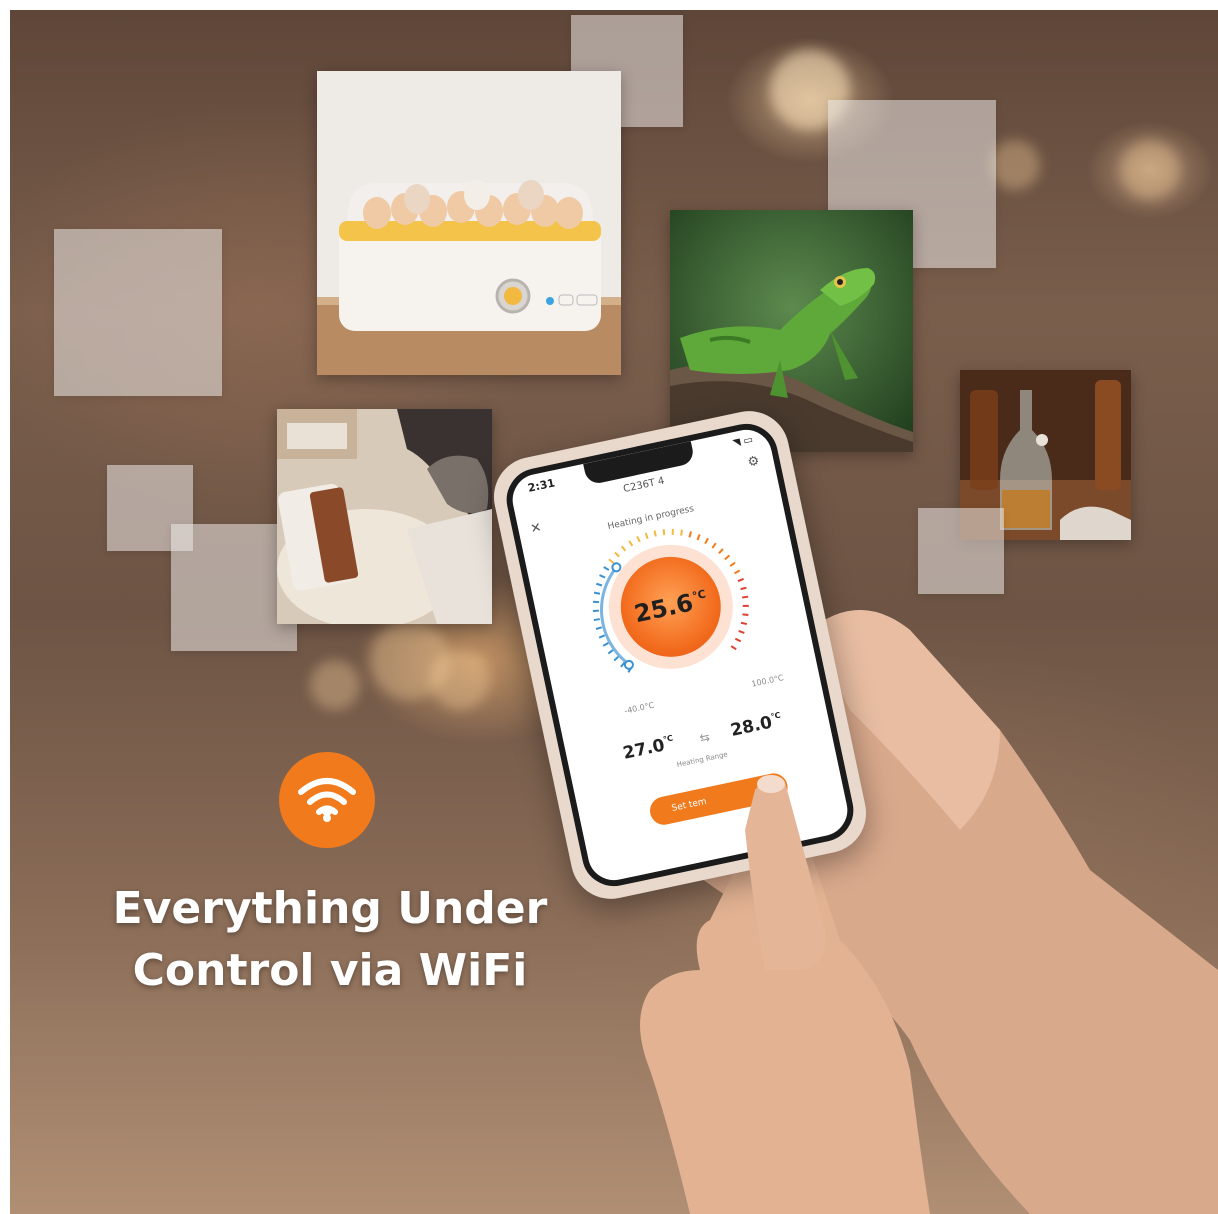 The image size is (1218, 1214). Describe the element at coordinates (742, 442) in the screenshot. I see `signal-battery-icon: ◥ ▭` at that location.